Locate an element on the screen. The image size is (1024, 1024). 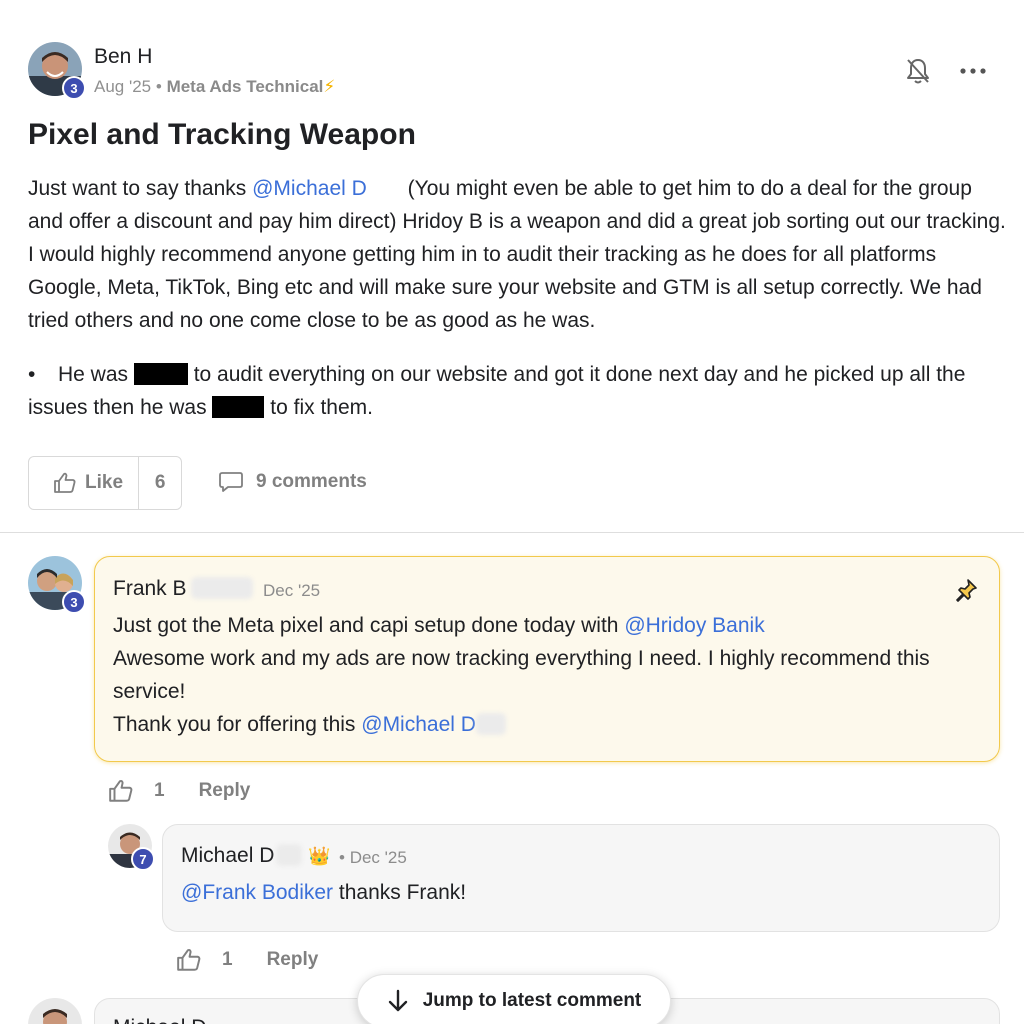
post-title: Pixel and Tracking Weapon is located at coordinates (222, 134).